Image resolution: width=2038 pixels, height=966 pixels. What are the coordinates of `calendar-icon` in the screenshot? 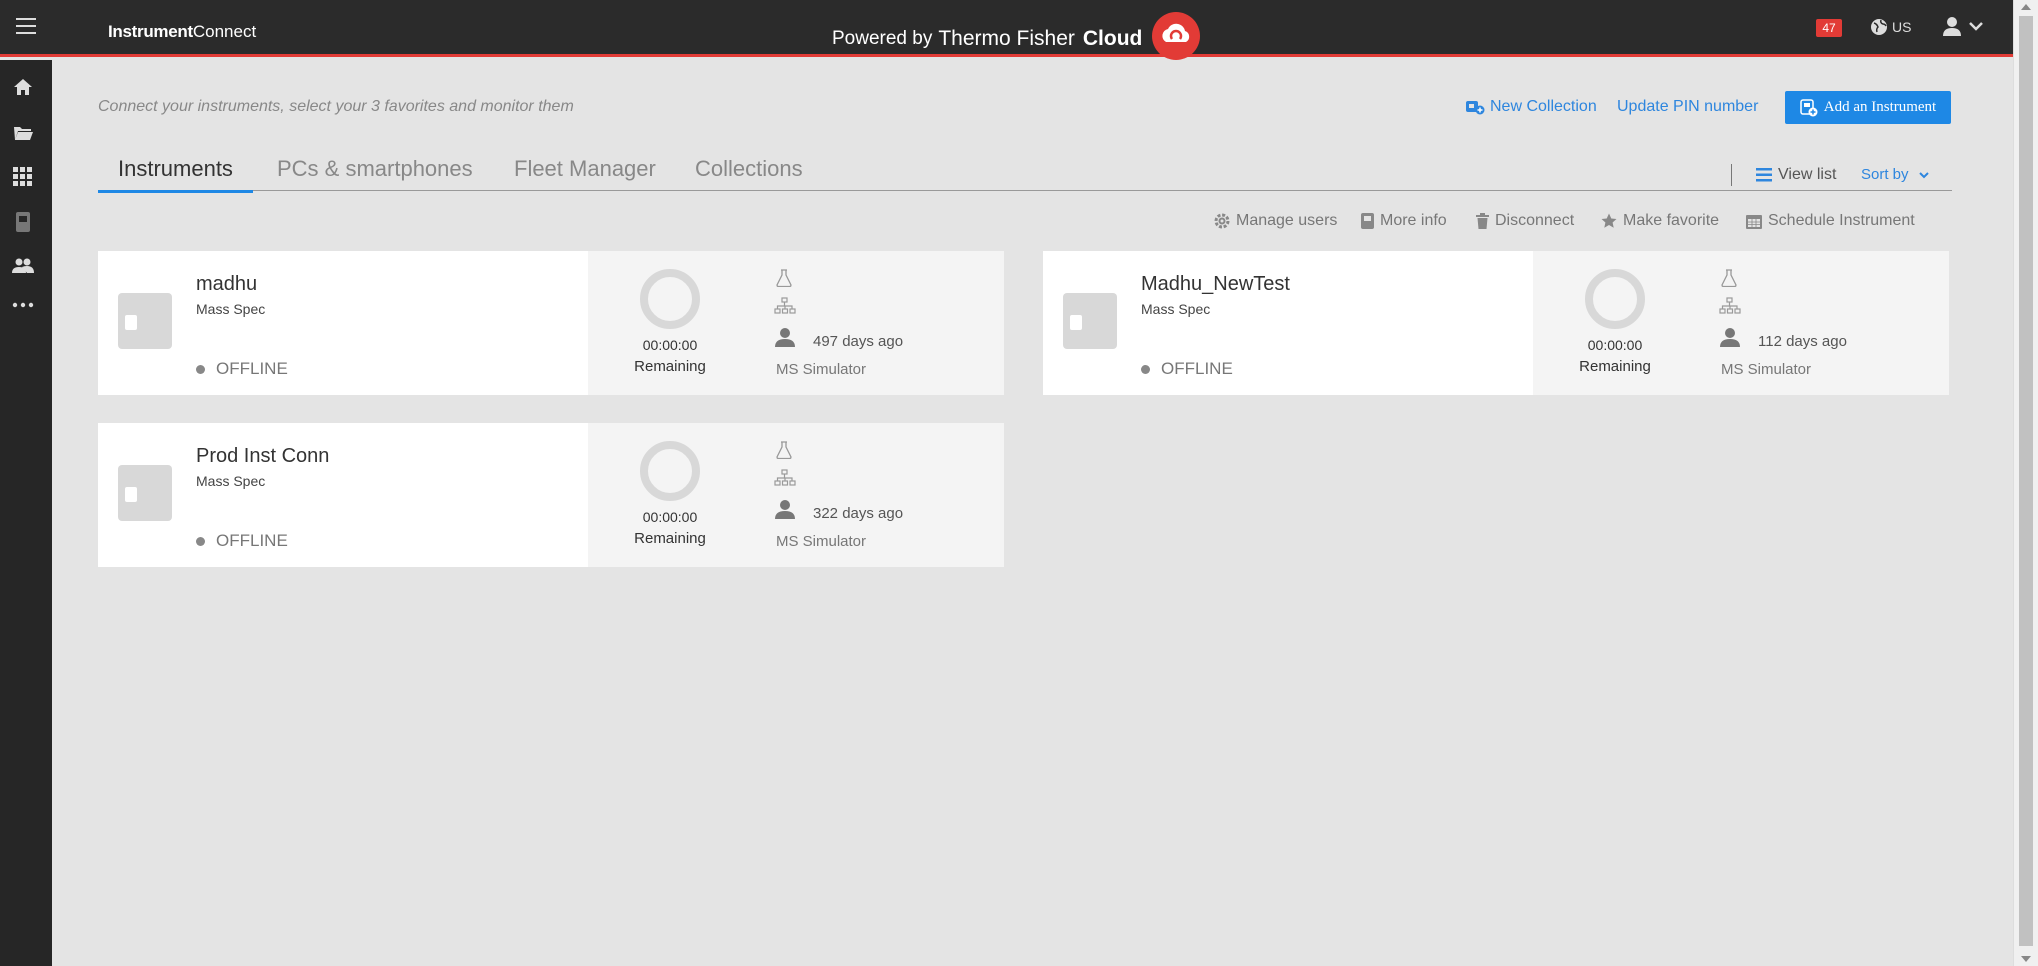 It's located at (1754, 221).